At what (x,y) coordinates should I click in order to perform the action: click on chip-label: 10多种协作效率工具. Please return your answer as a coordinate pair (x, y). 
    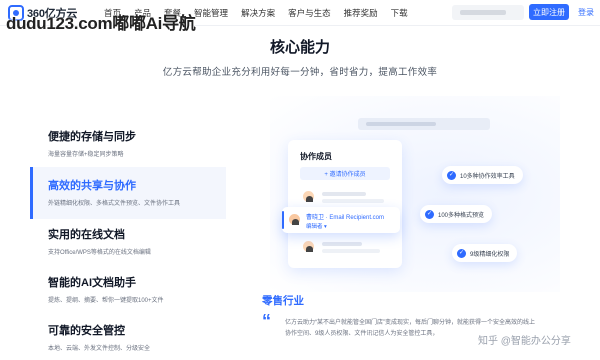
    Looking at the image, I should click on (487, 176).